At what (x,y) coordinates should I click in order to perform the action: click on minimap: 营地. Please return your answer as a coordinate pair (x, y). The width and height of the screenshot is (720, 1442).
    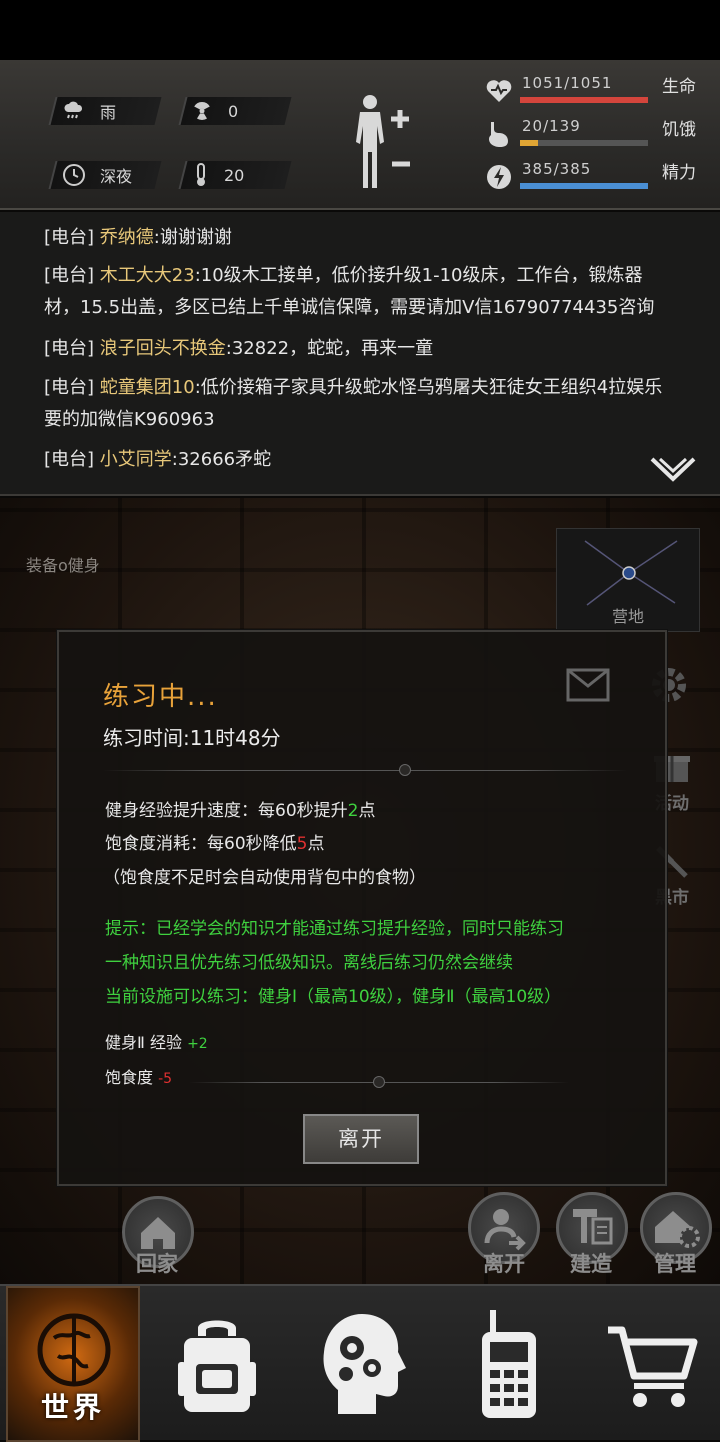
    Looking at the image, I should click on (628, 580).